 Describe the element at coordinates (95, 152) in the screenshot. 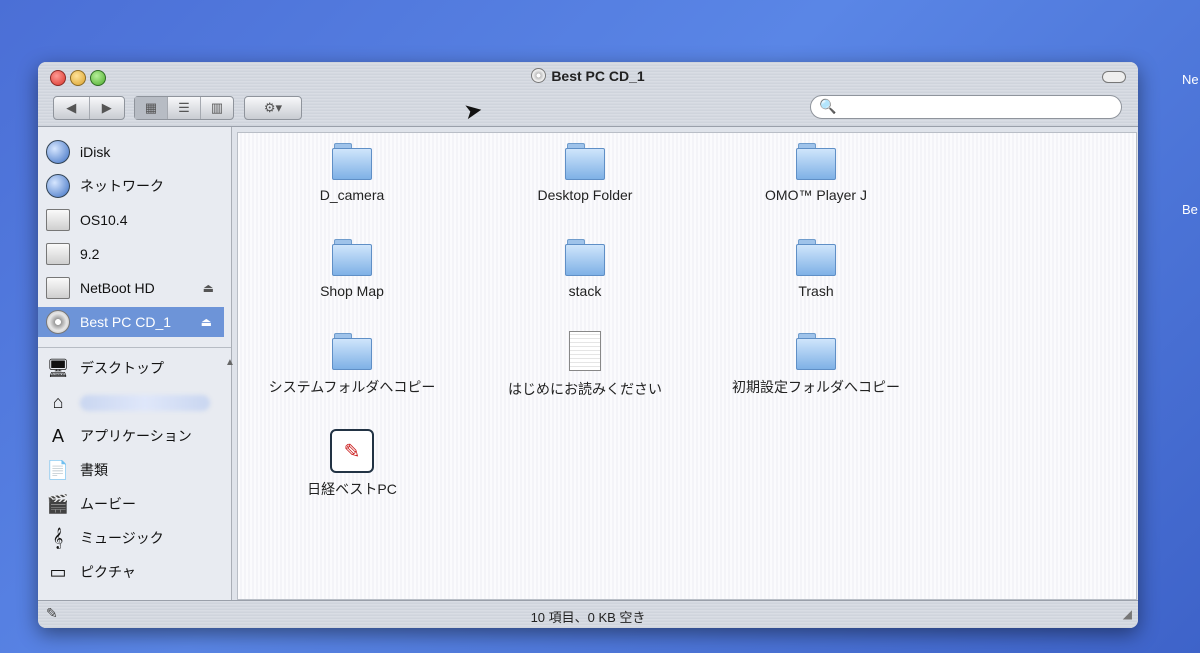

I see `sidebar-item-label: iDisk` at that location.